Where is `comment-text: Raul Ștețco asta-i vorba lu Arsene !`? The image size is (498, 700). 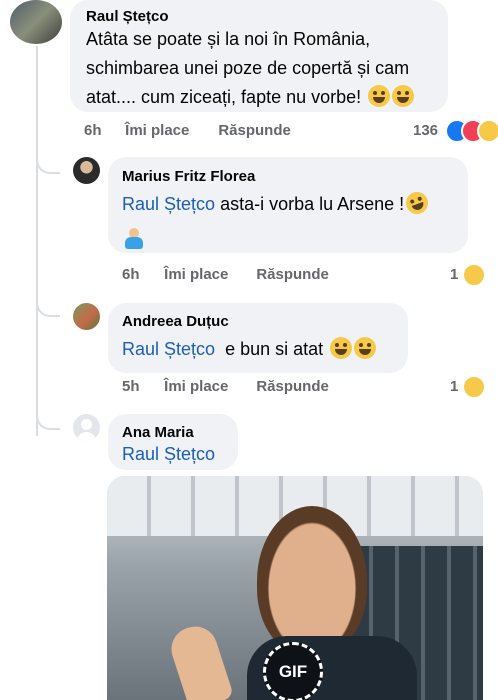 comment-text: Raul Ștețco asta-i vorba lu Arsene ! is located at coordinates (292, 203).